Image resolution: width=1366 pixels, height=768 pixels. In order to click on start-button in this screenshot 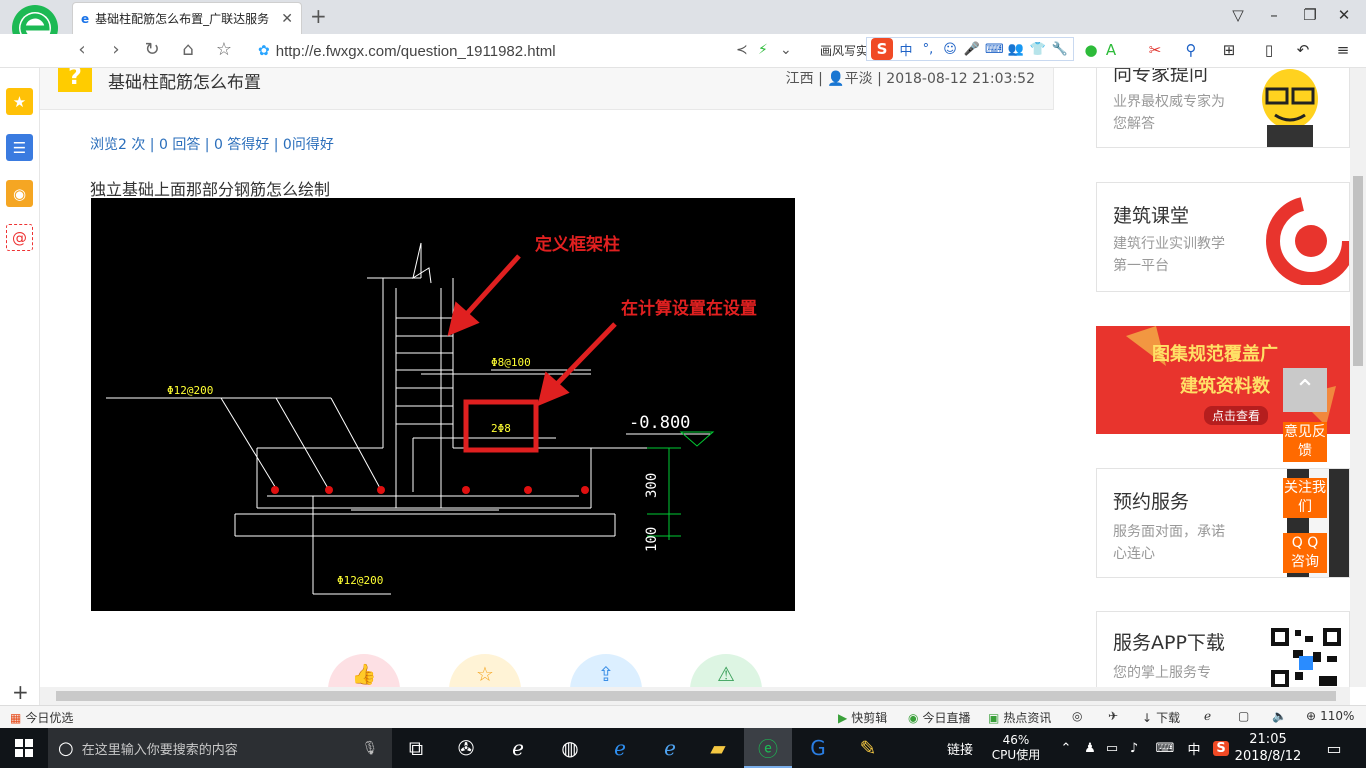, I will do `click(24, 748)`.